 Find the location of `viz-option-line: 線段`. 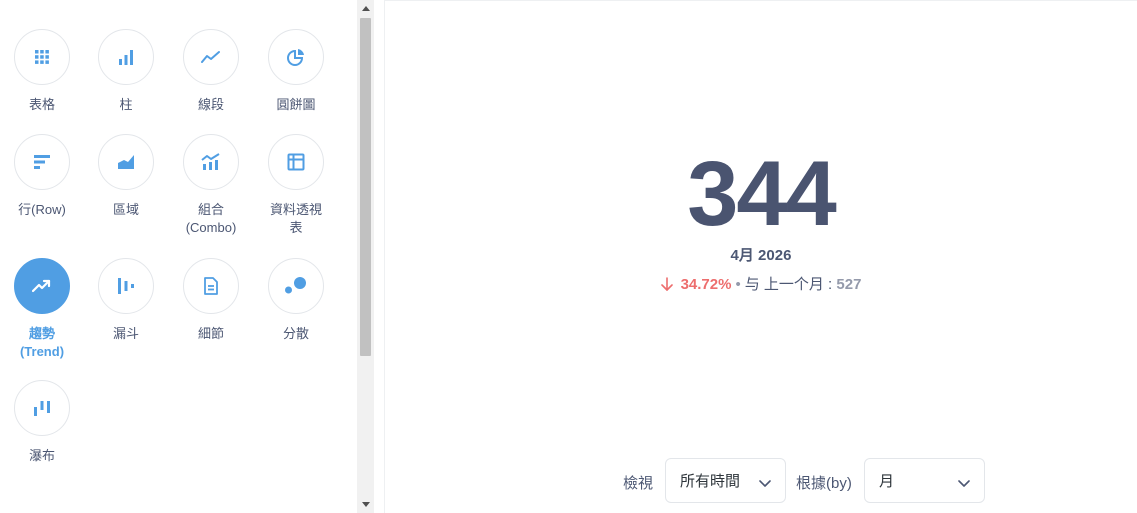

viz-option-line: 線段 is located at coordinates (211, 71).